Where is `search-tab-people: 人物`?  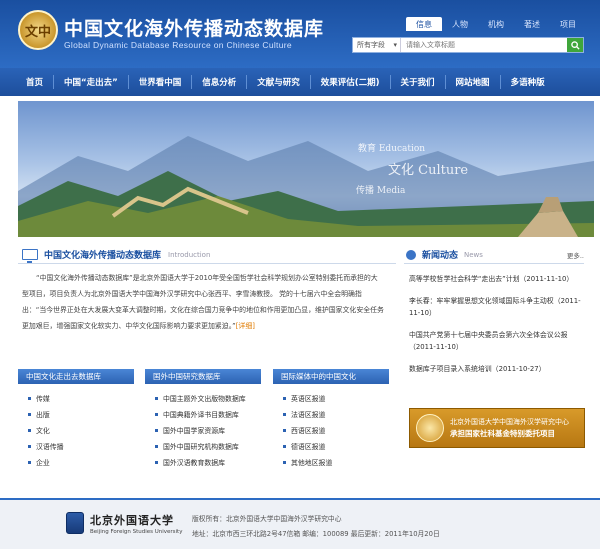
search-tab-people: 人物 is located at coordinates (460, 24).